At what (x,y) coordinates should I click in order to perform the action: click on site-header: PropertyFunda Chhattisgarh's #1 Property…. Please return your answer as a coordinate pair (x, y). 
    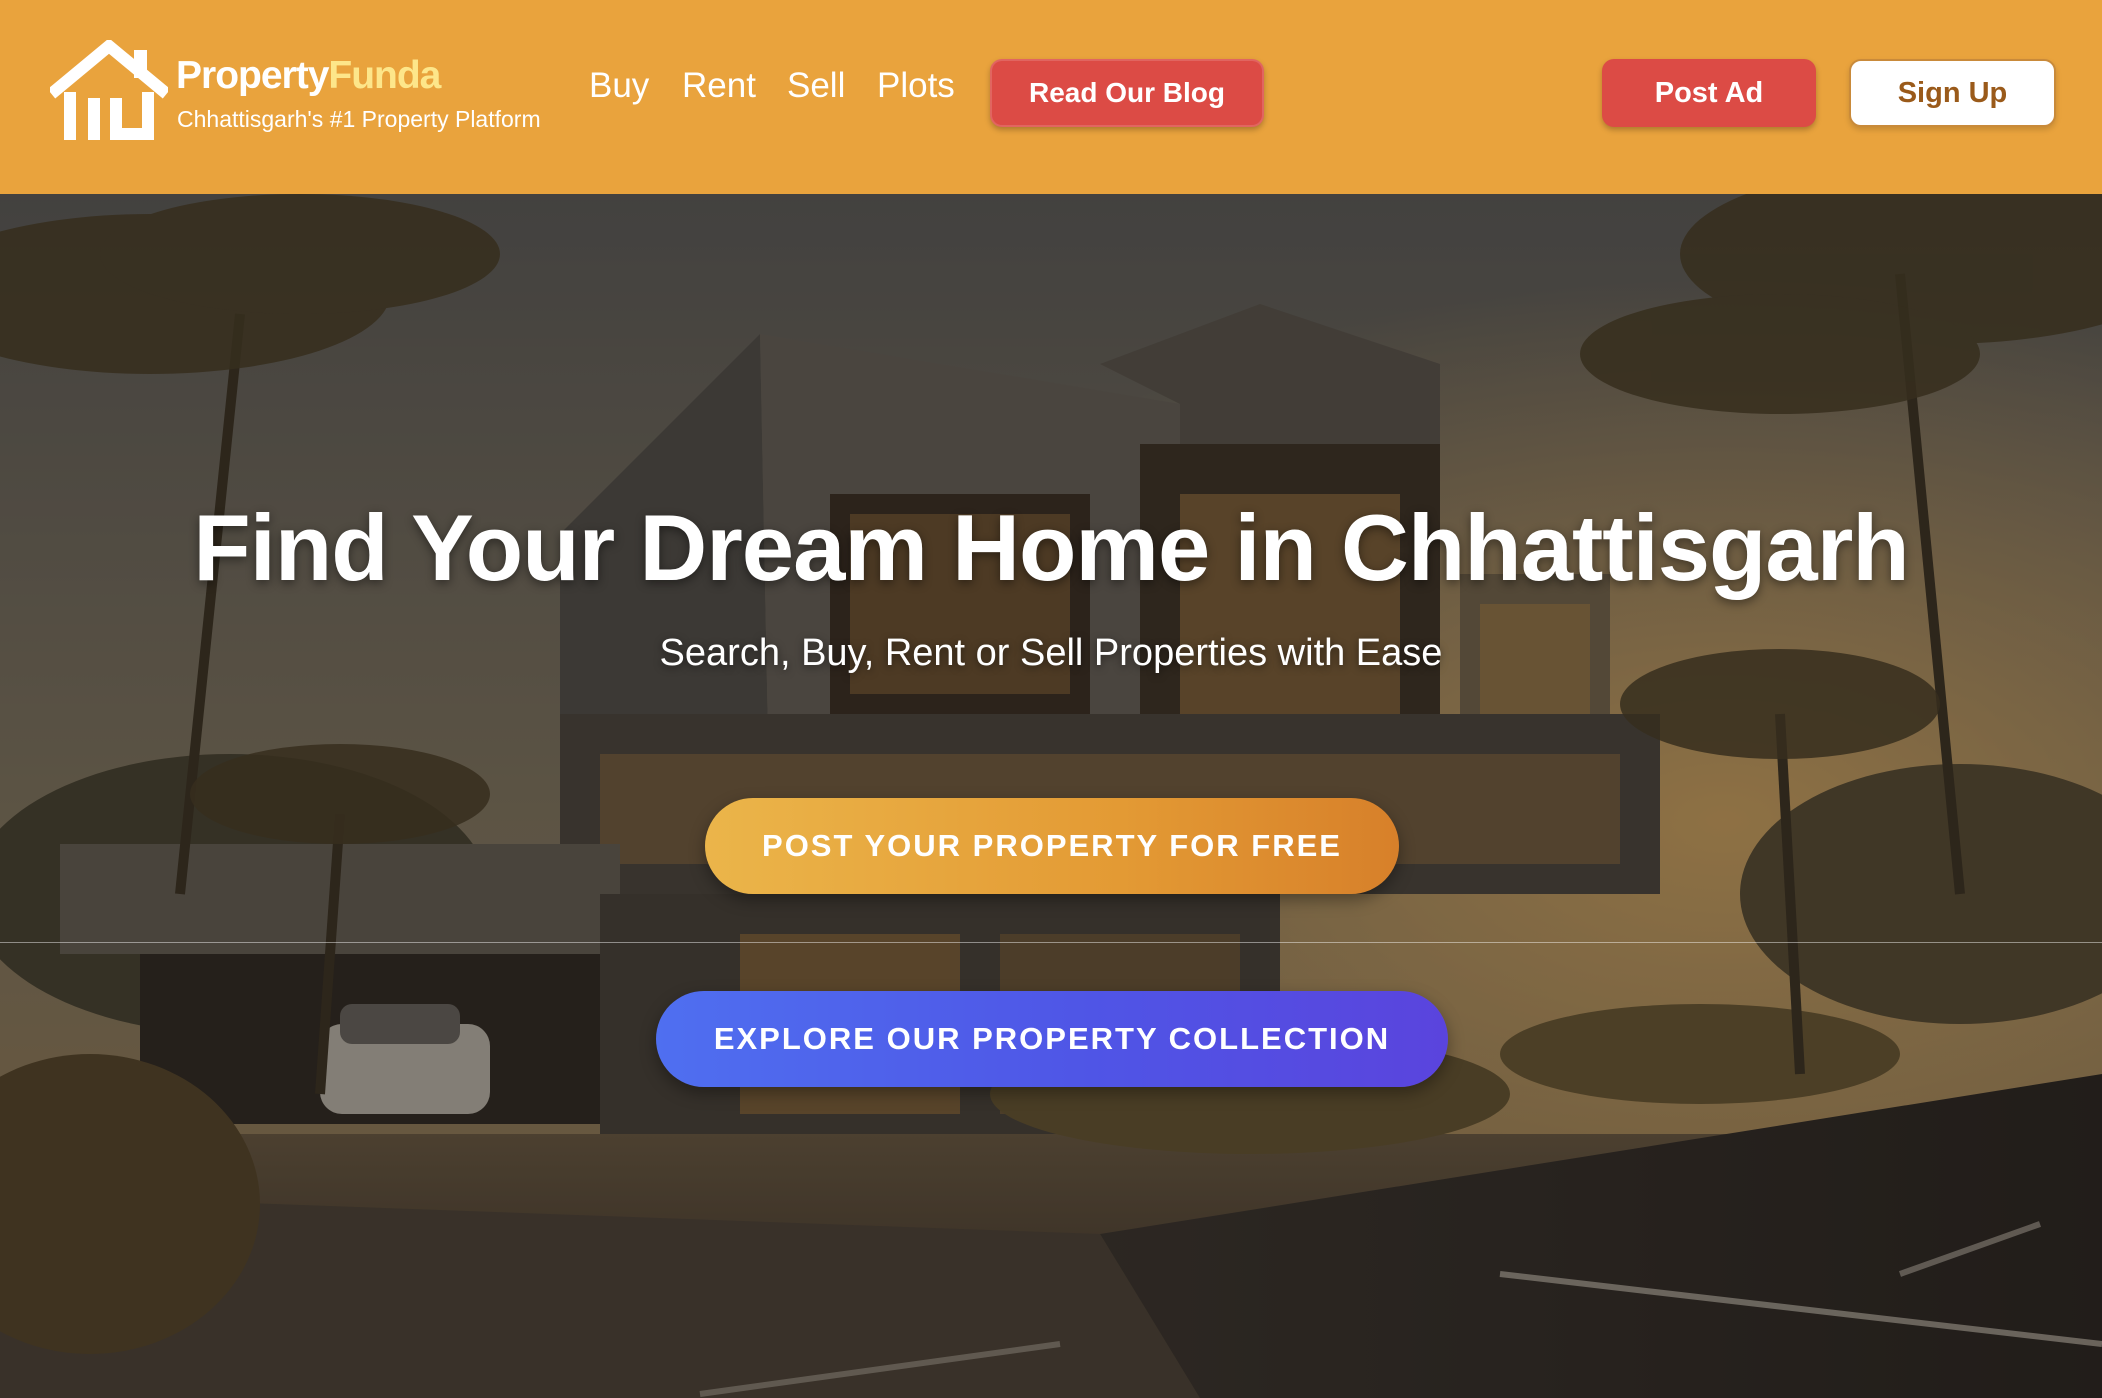
    Looking at the image, I should click on (1051, 97).